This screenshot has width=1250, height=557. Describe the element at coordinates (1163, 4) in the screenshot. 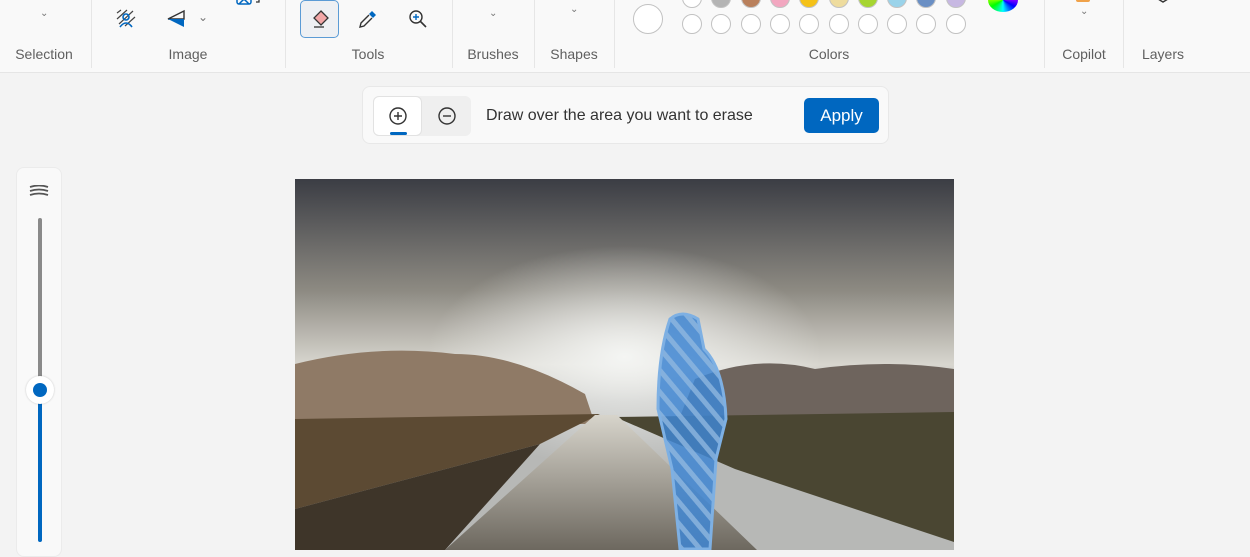

I see `layers-icon` at that location.